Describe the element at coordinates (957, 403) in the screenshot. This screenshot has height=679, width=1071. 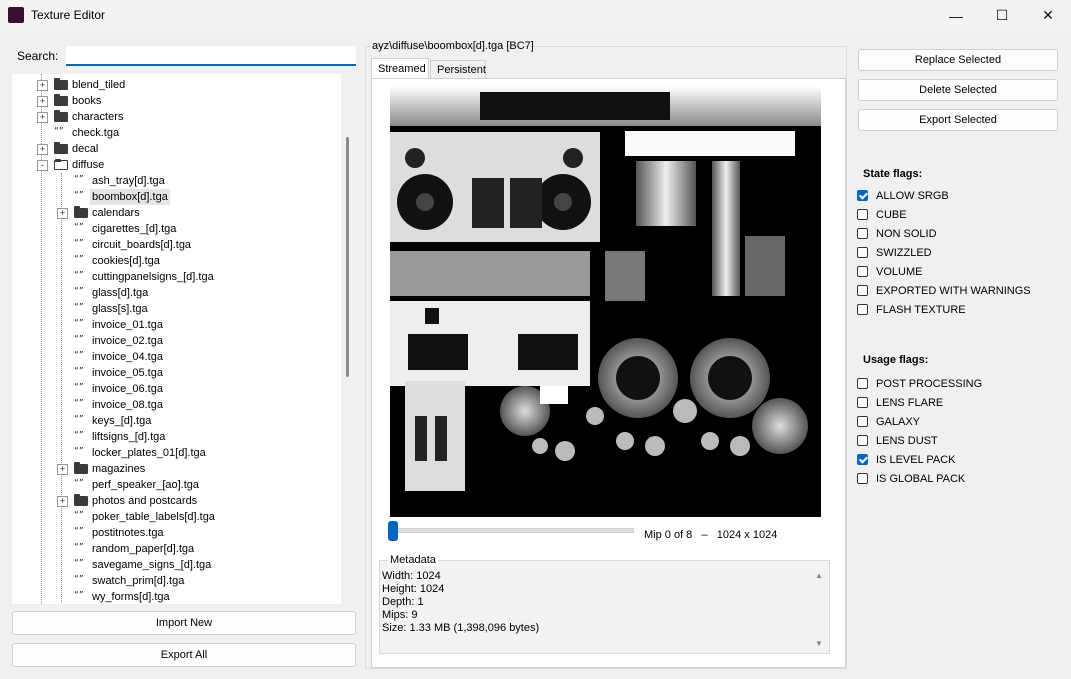
I see `flag-checkbox: LENS FLARE` at that location.